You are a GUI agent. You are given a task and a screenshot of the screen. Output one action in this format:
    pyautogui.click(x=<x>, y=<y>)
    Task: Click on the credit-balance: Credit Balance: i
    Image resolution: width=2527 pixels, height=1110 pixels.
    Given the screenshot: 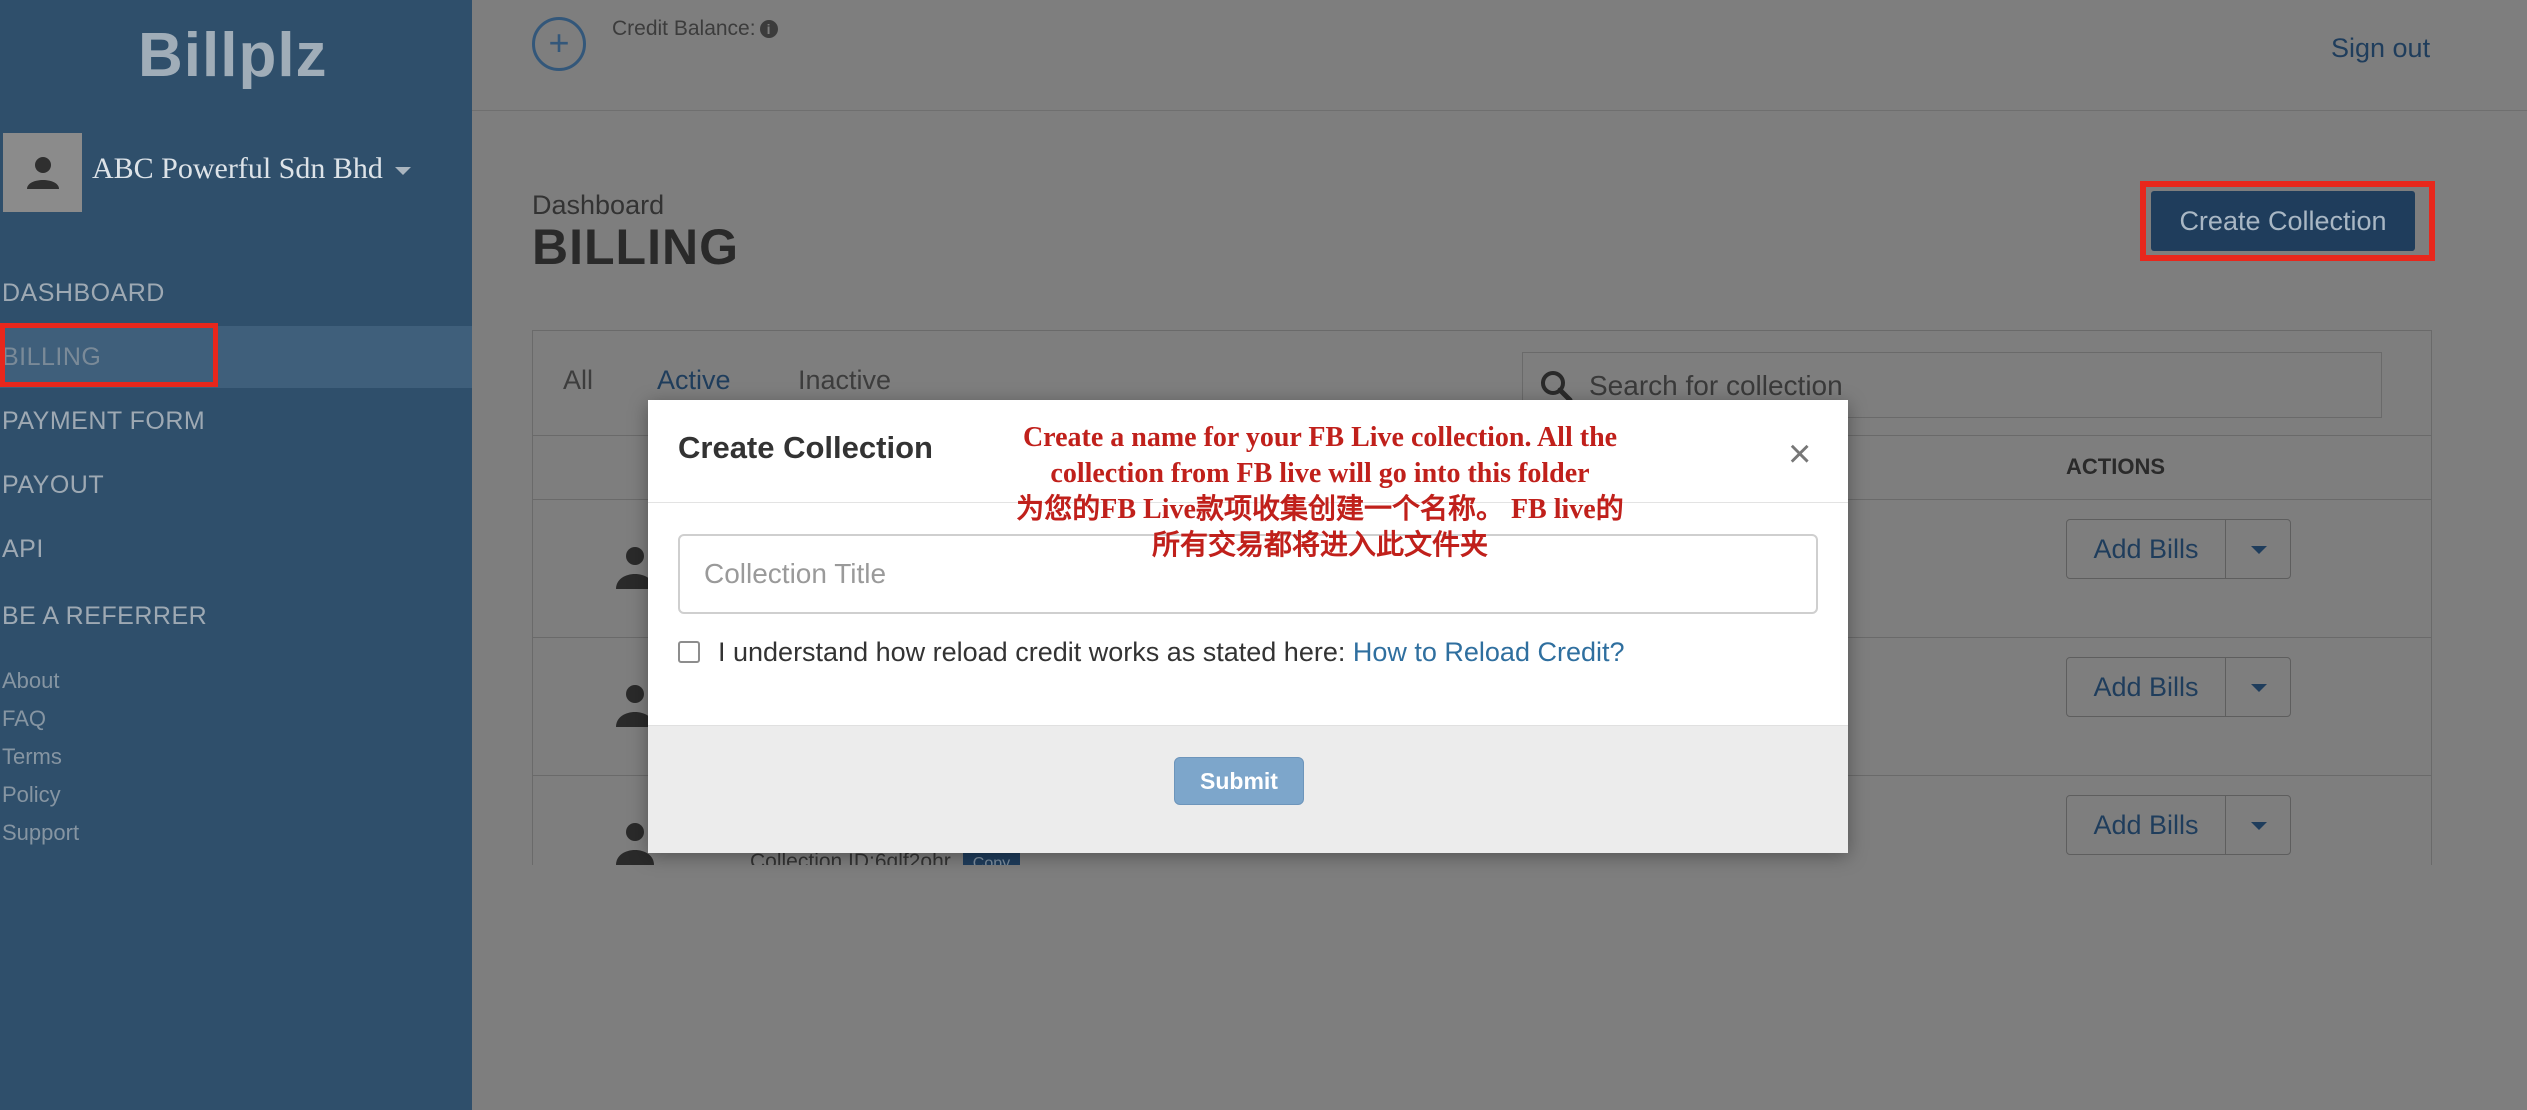 What is the action you would take?
    pyautogui.click(x=695, y=29)
    